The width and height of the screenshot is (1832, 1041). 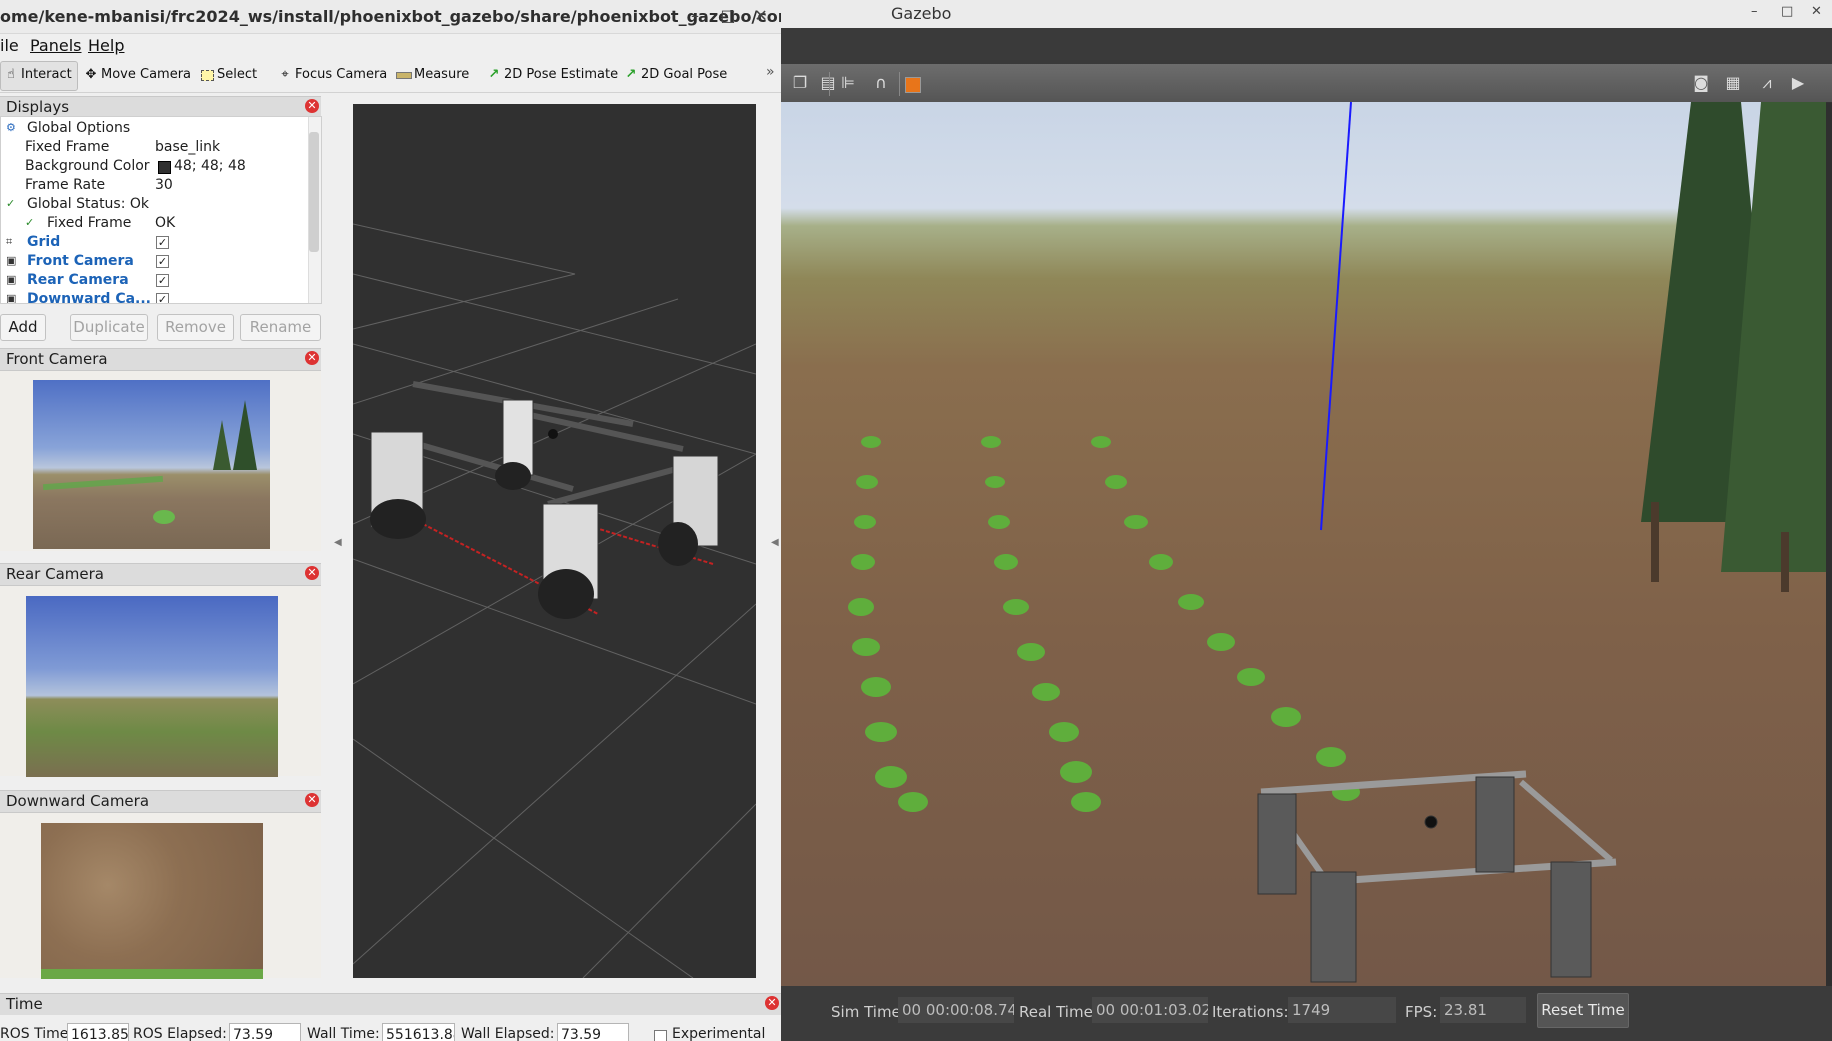 What do you see at coordinates (195, 327) in the screenshot?
I see `remove-button: Remove` at bounding box center [195, 327].